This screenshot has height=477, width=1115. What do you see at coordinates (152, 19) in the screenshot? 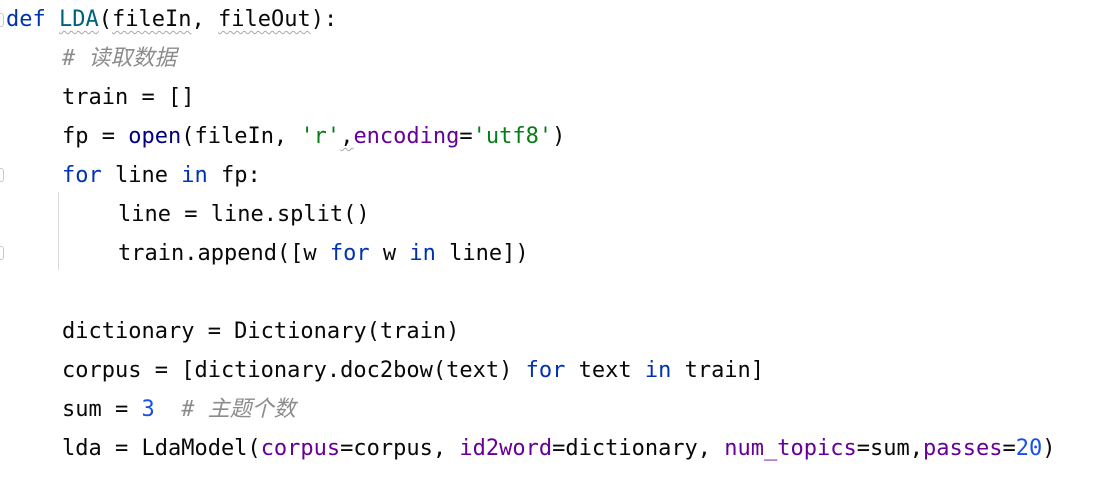
I see `param-filein: fileIn` at bounding box center [152, 19].